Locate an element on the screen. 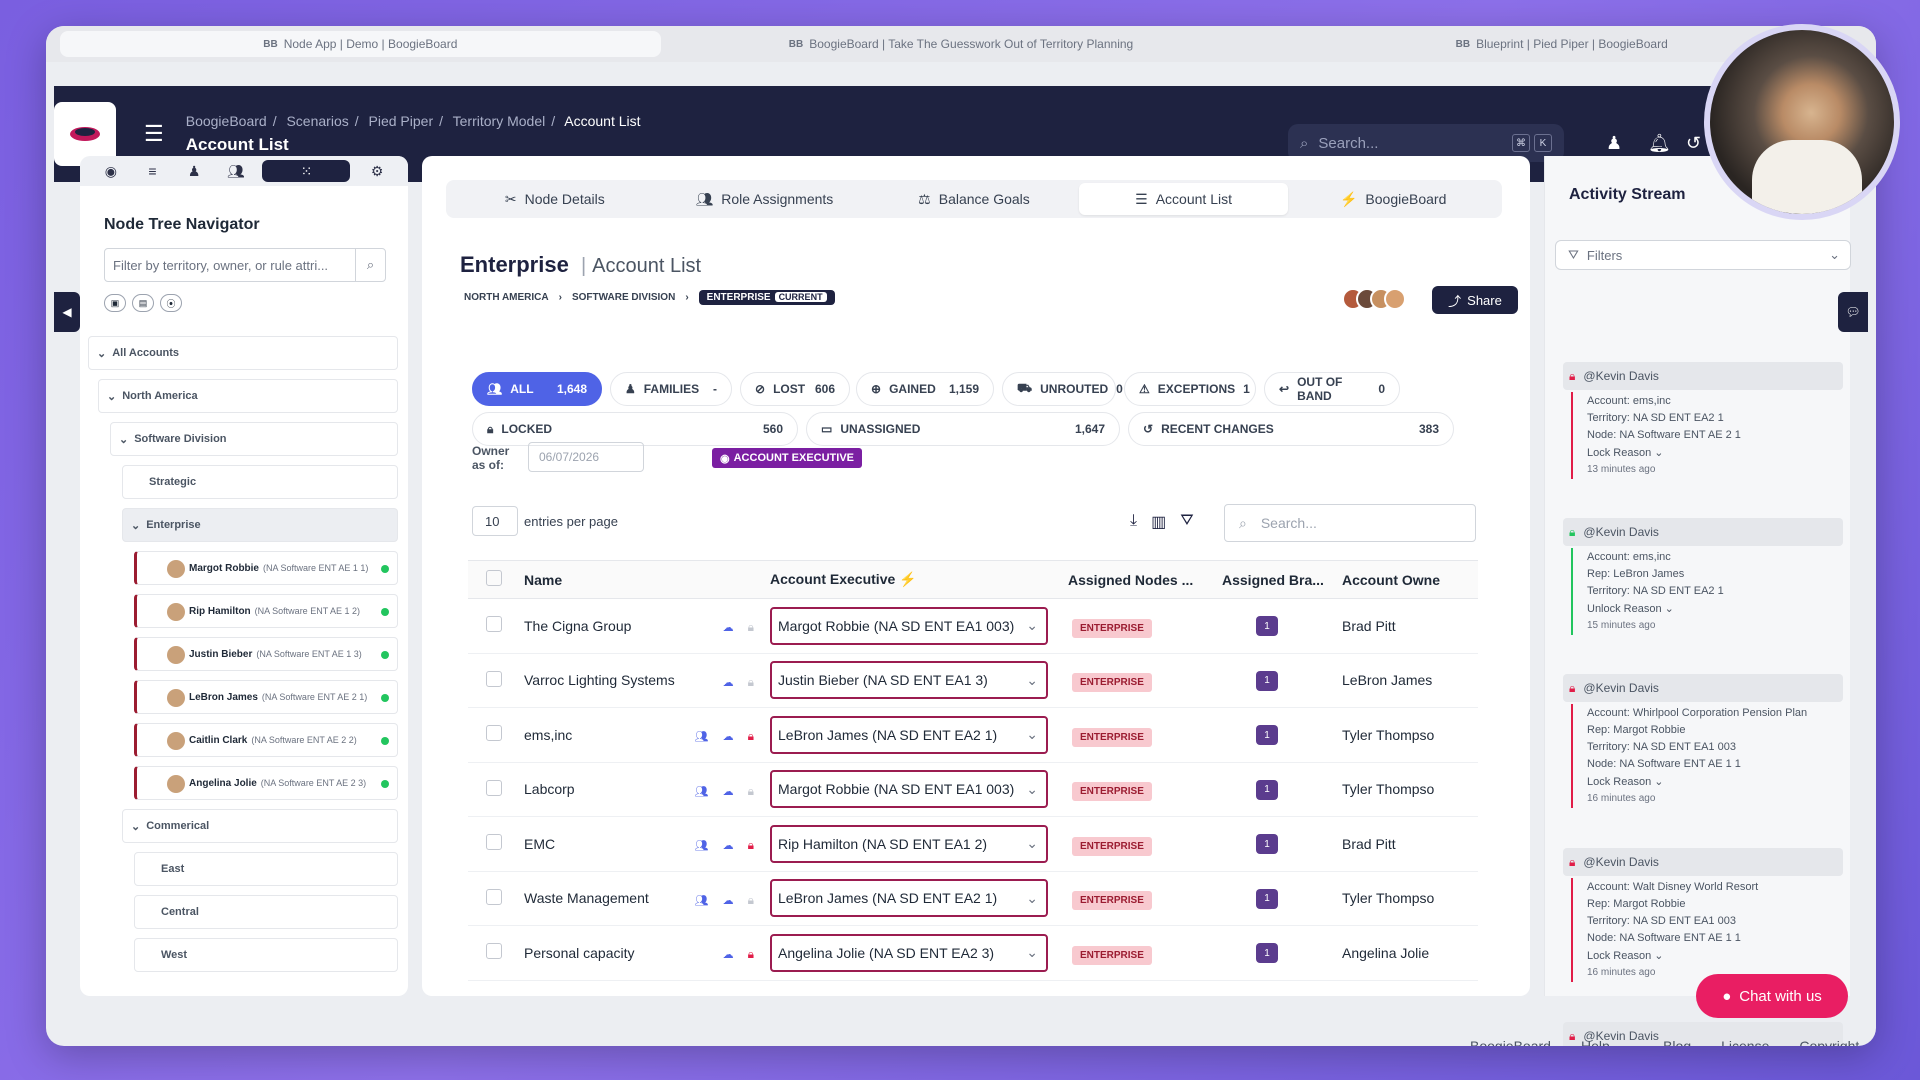 This screenshot has height=1080, width=1920. hamburger-menu-icon: ☰ is located at coordinates (154, 134).